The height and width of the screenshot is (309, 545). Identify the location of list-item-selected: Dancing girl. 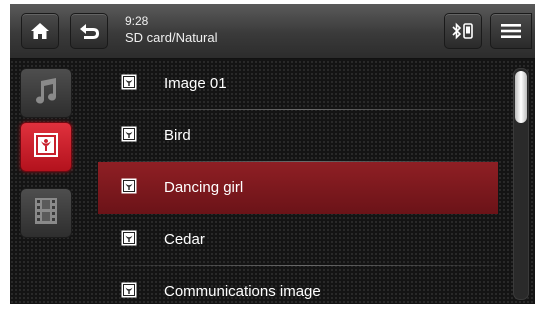
(298, 188).